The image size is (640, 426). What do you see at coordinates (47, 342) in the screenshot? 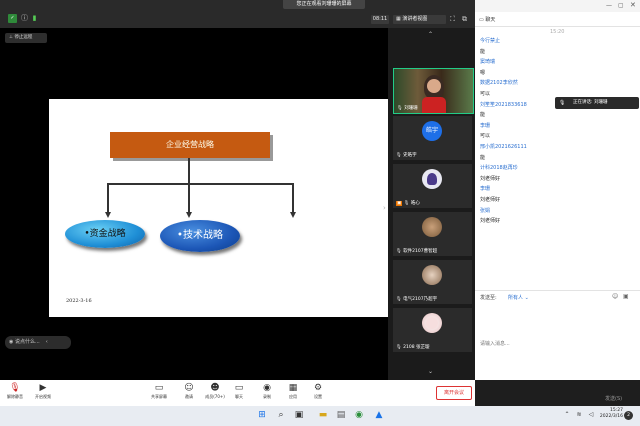
I see `collapse-icon: ‹` at bounding box center [47, 342].